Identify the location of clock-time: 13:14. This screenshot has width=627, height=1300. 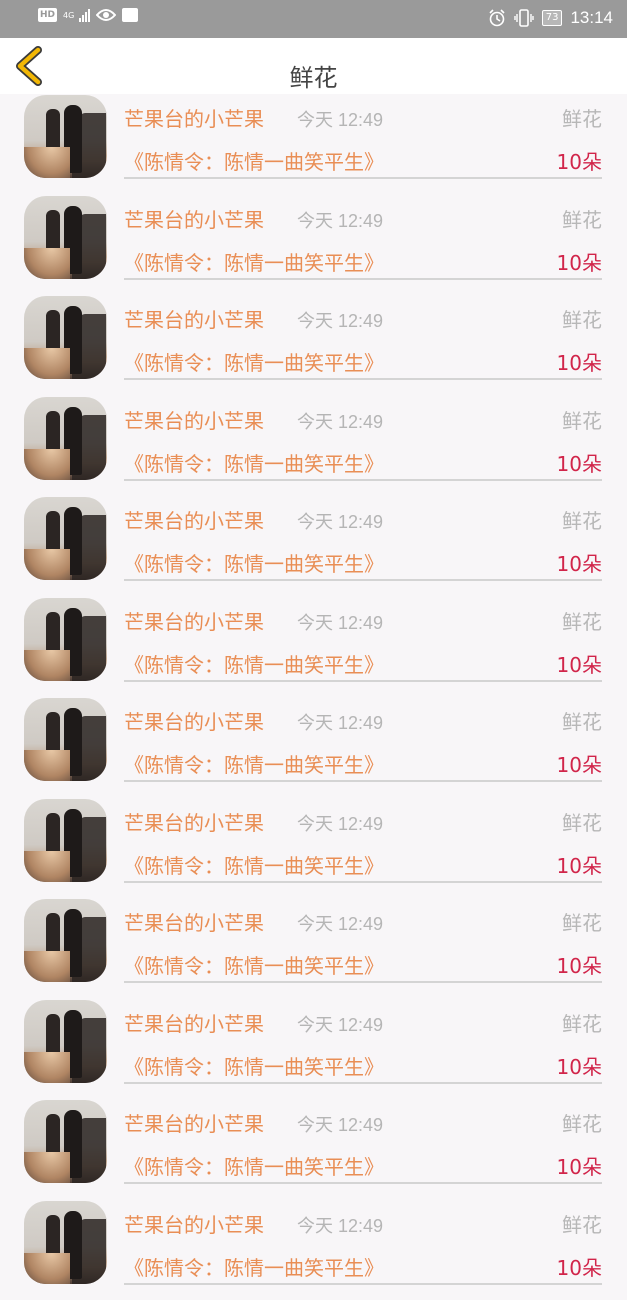
(591, 18).